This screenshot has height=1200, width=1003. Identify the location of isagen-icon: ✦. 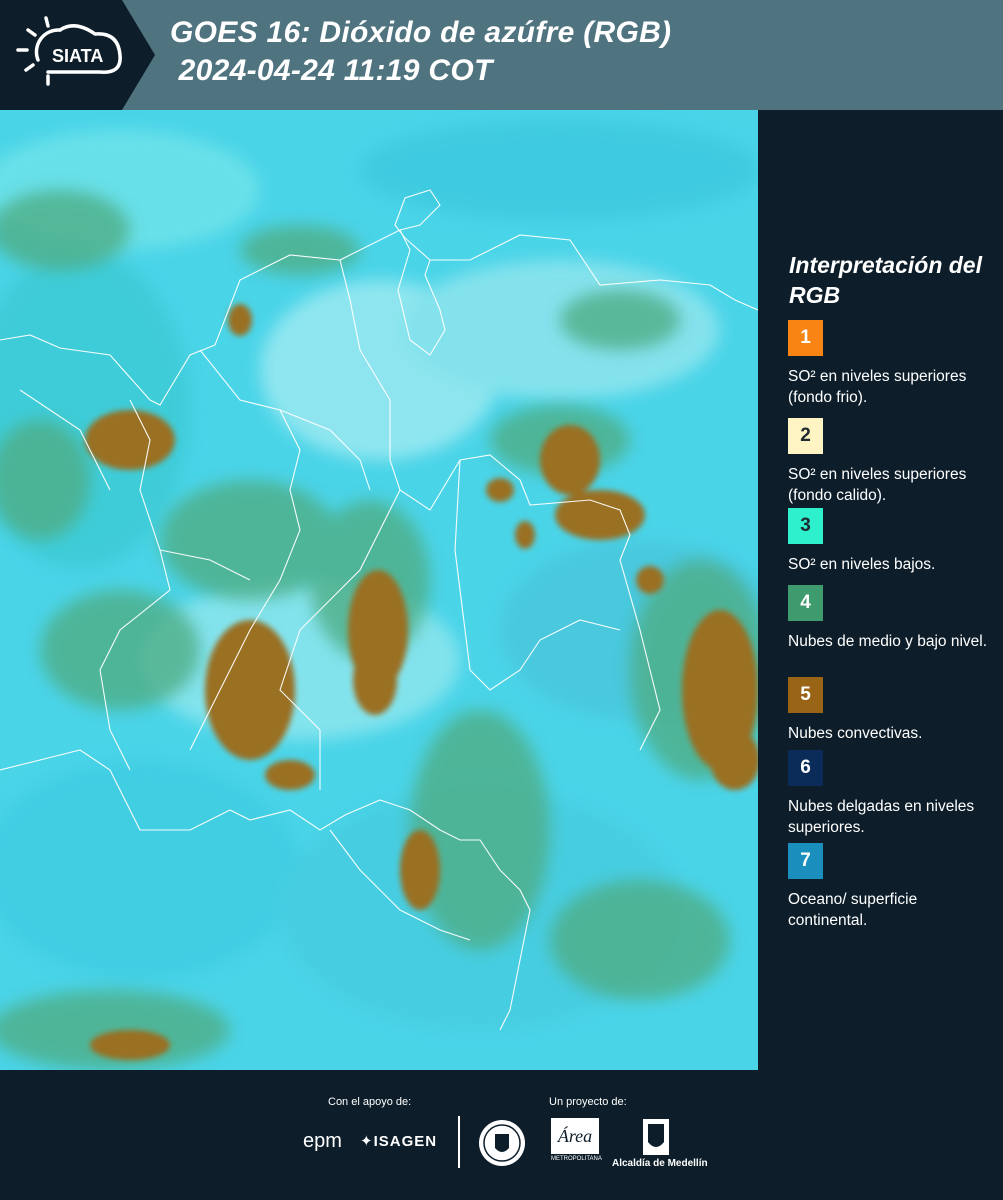
(367, 1141).